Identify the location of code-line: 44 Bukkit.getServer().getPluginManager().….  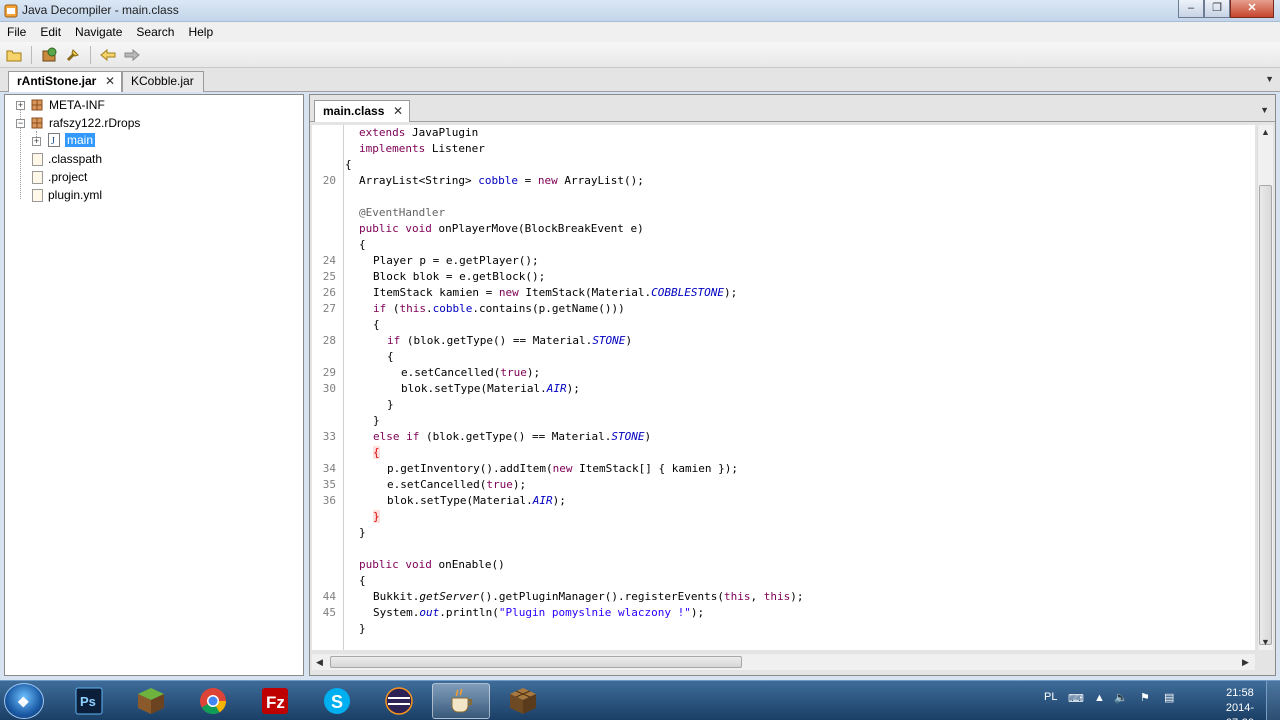
(783, 597).